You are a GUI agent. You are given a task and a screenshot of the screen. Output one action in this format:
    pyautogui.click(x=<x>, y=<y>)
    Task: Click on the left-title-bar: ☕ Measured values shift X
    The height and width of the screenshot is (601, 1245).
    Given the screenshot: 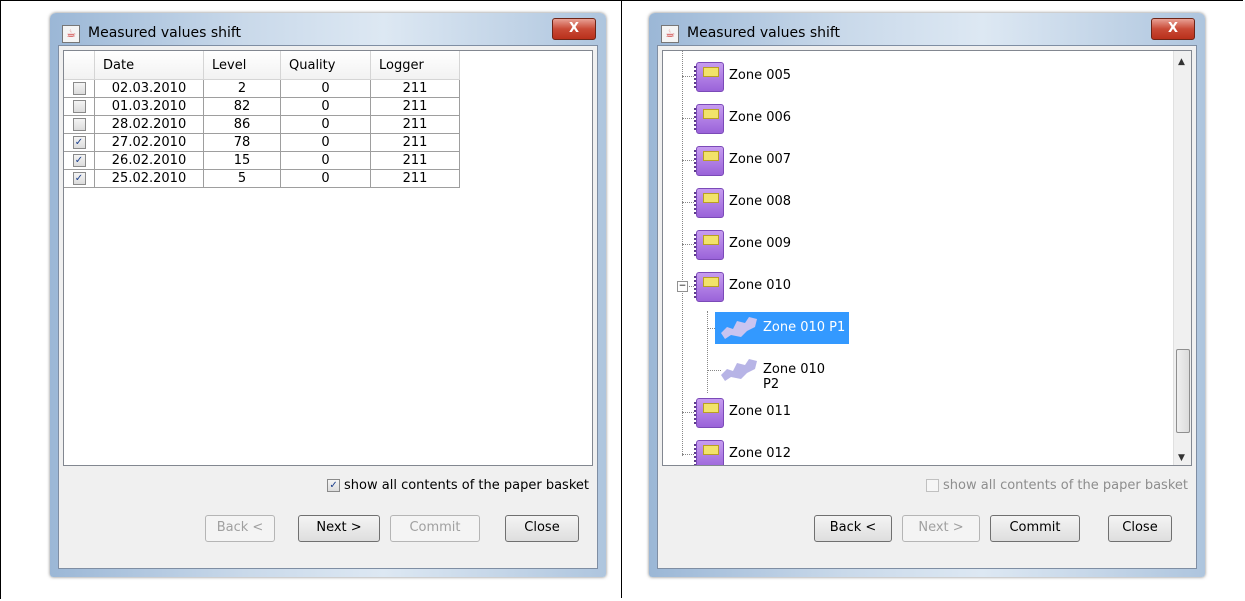 What is the action you would take?
    pyautogui.click(x=328, y=31)
    